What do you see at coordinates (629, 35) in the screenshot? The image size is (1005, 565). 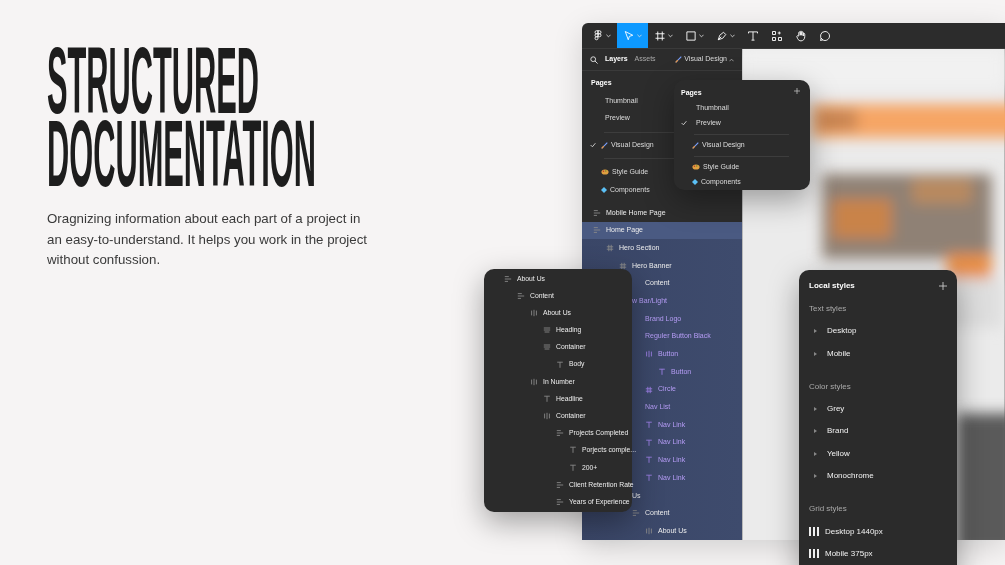 I see `cursor-icon` at bounding box center [629, 35].